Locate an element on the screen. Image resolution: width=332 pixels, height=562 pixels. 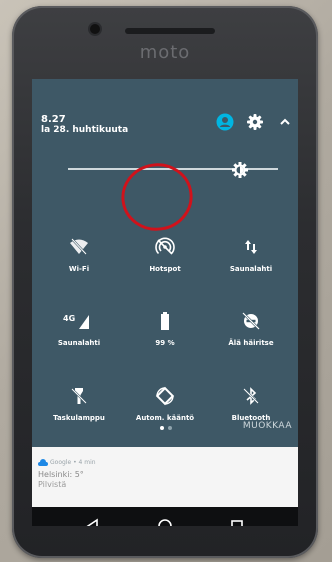
page-indicator is located at coordinates (167, 429).